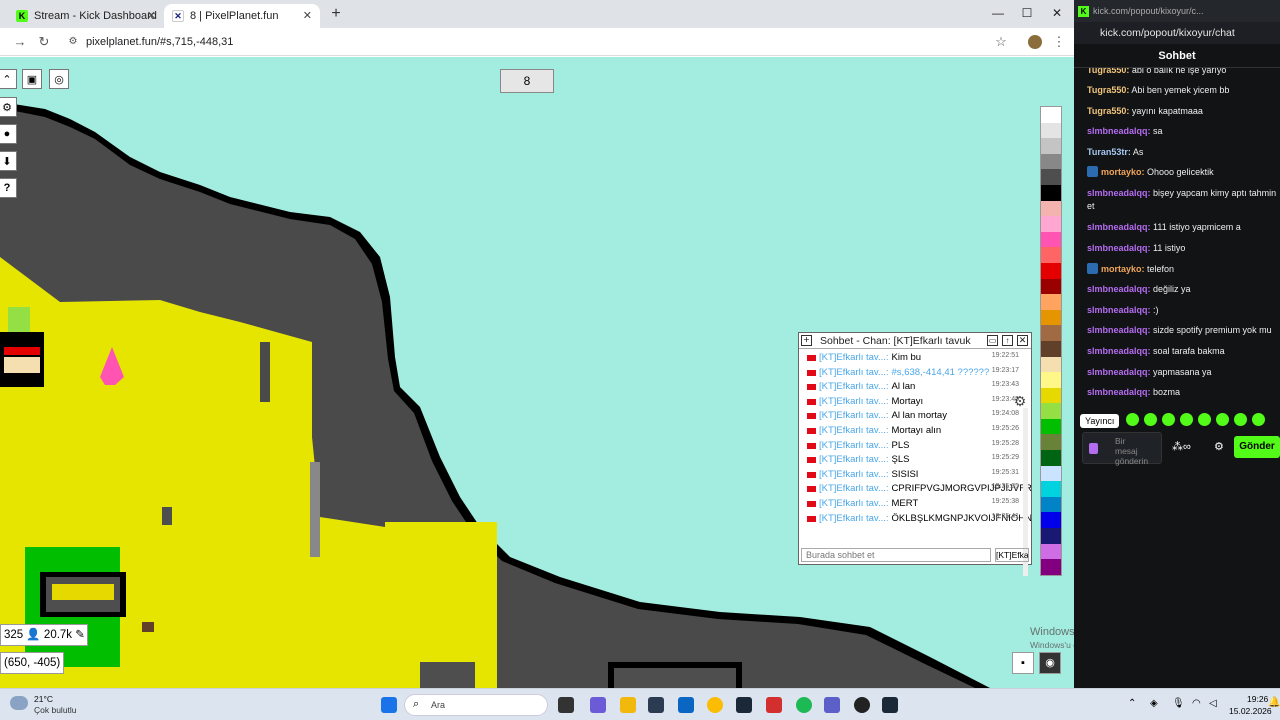 This screenshot has width=1280, height=720. Describe the element at coordinates (686, 705) in the screenshot. I see `outlook-icon` at that location.